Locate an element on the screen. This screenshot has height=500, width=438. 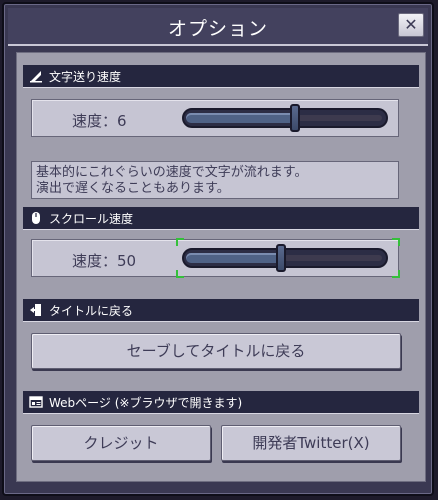
text-speed-description: 基本的にこれぐらいの速度で文字が流れます。 演出で遅くなることもあります。 is located at coordinates (215, 180).